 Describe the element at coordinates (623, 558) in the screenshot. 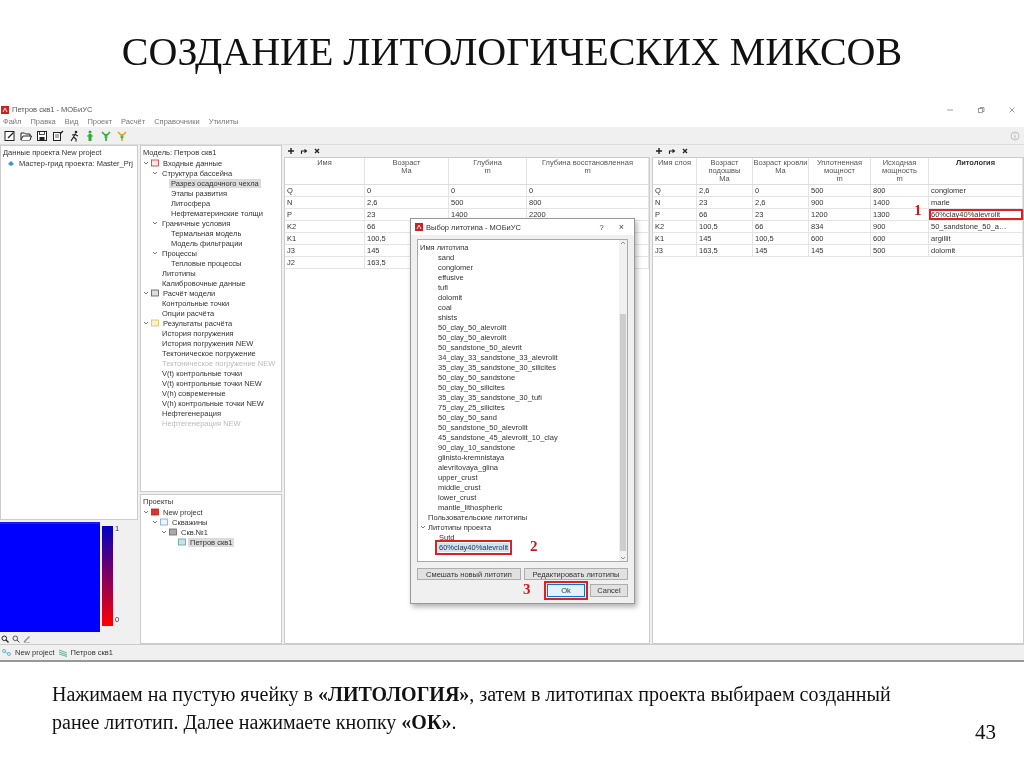

I see `scroll-down-icon` at that location.